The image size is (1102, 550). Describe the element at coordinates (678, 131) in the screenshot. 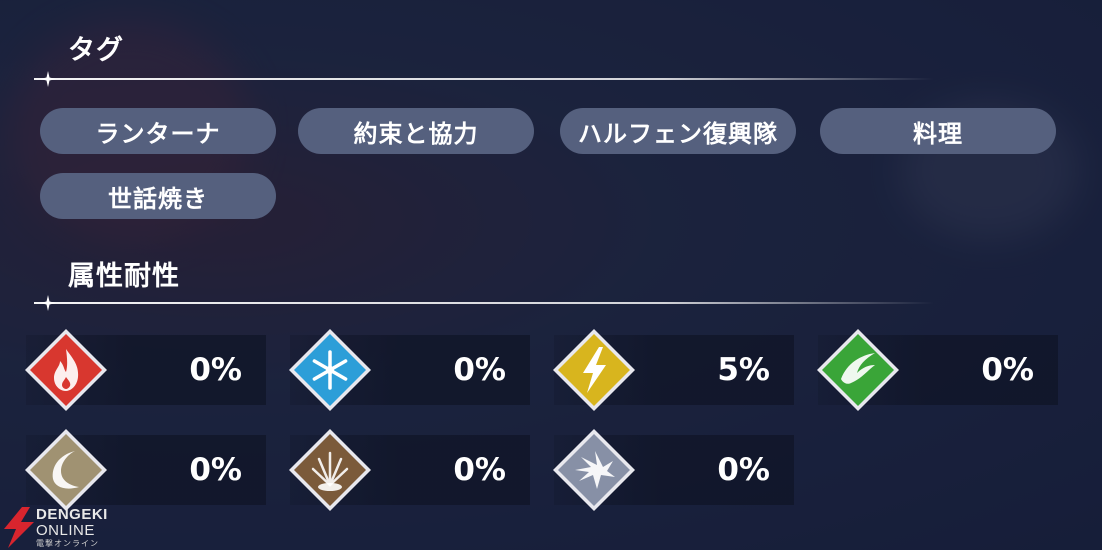

I see `tag-chip: ハルフェン復興隊` at that location.